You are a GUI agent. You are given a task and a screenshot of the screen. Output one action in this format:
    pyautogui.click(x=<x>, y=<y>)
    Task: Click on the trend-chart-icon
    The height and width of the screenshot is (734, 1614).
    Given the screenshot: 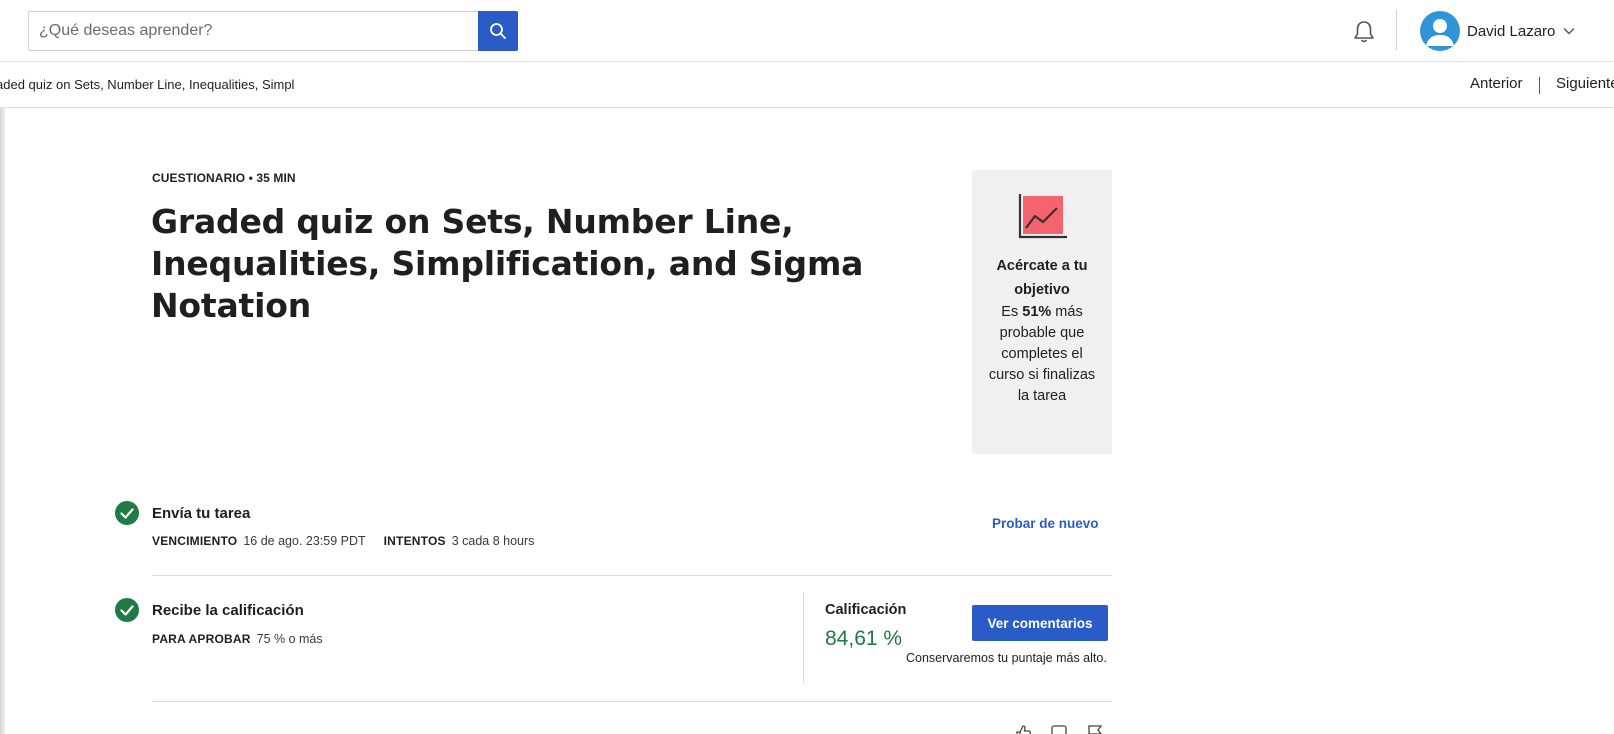 What is the action you would take?
    pyautogui.click(x=1042, y=216)
    